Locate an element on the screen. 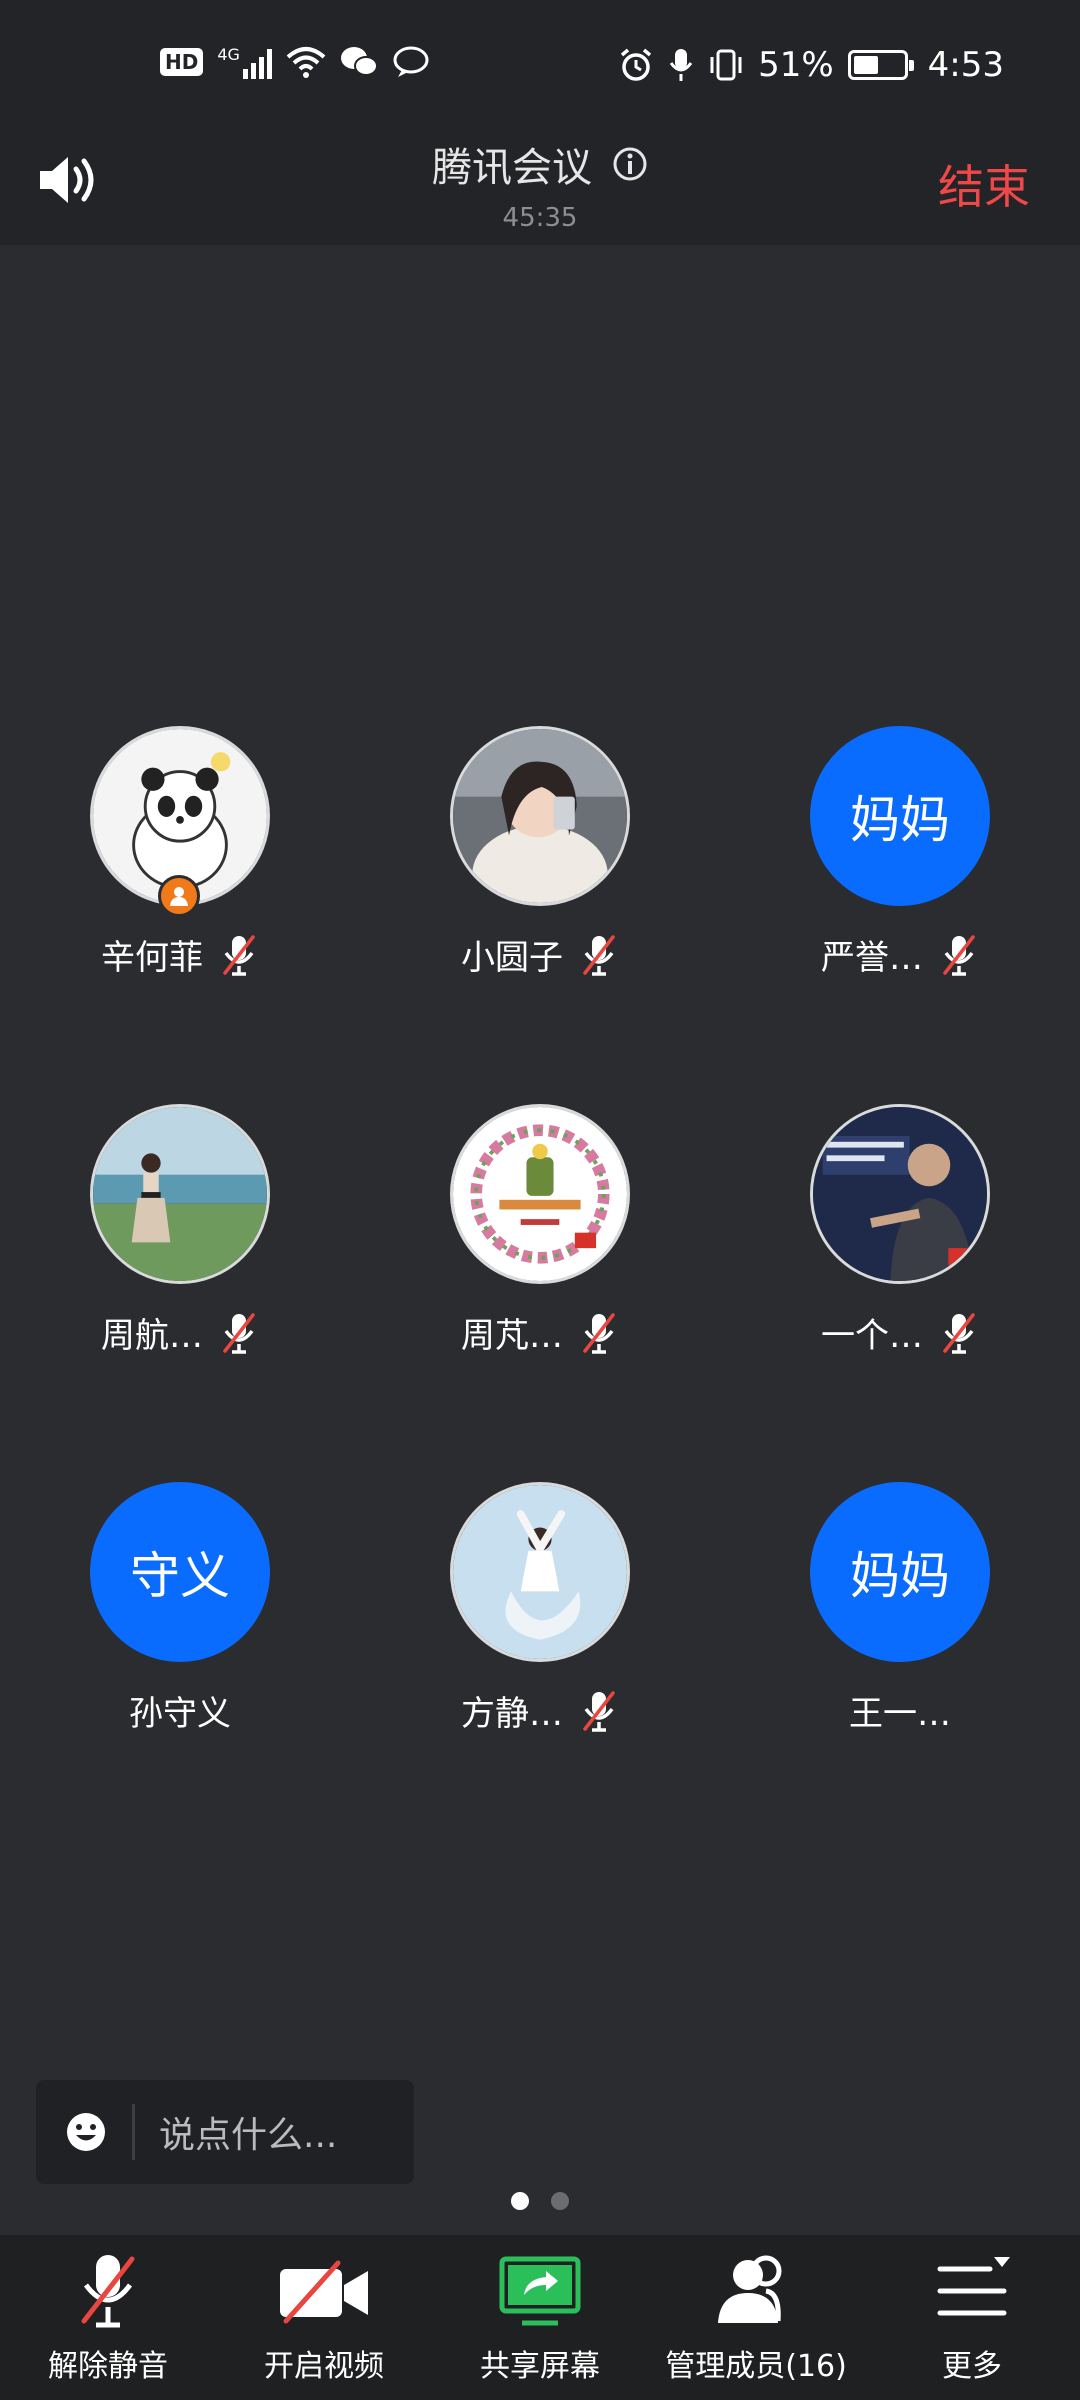  meeting-header: 腾讯会议 45:35 结束 is located at coordinates (540, 190).